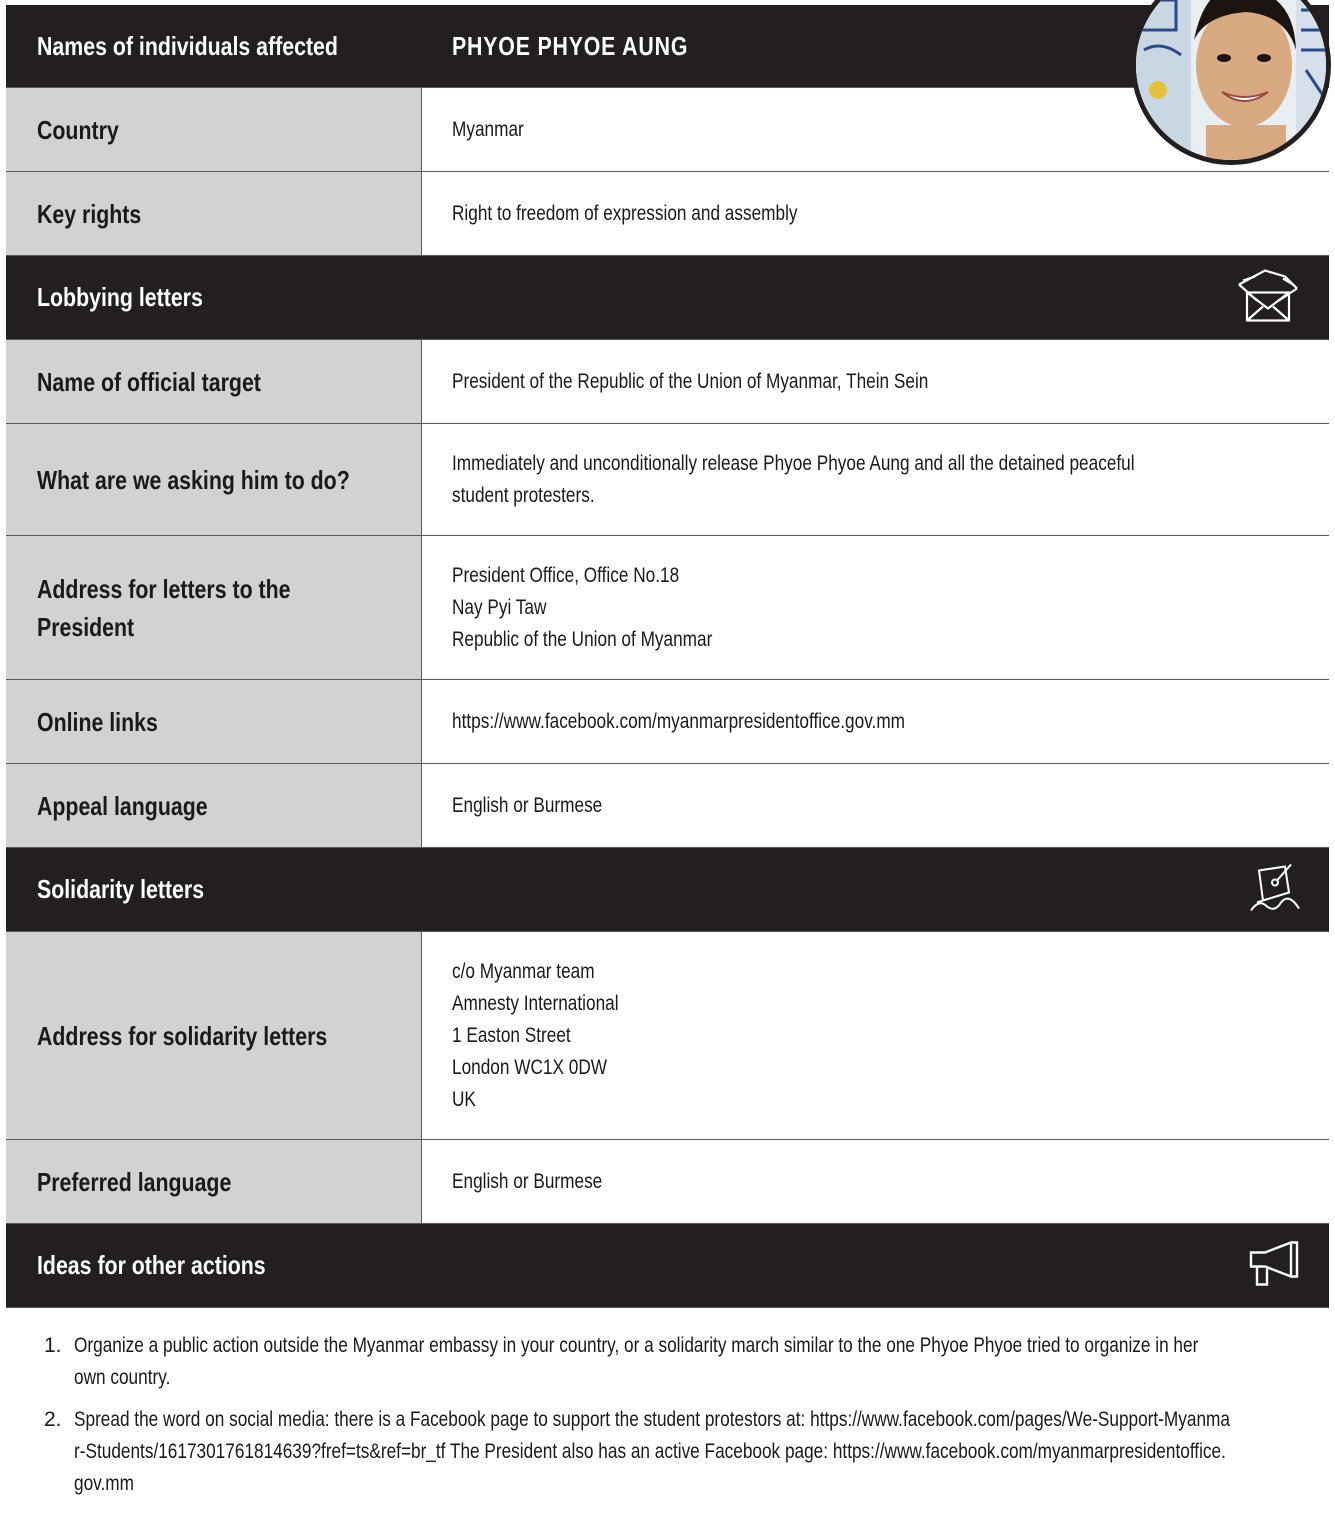 Image resolution: width=1335 pixels, height=1520 pixels. I want to click on section-title: Solidarity letters, so click(121, 889).